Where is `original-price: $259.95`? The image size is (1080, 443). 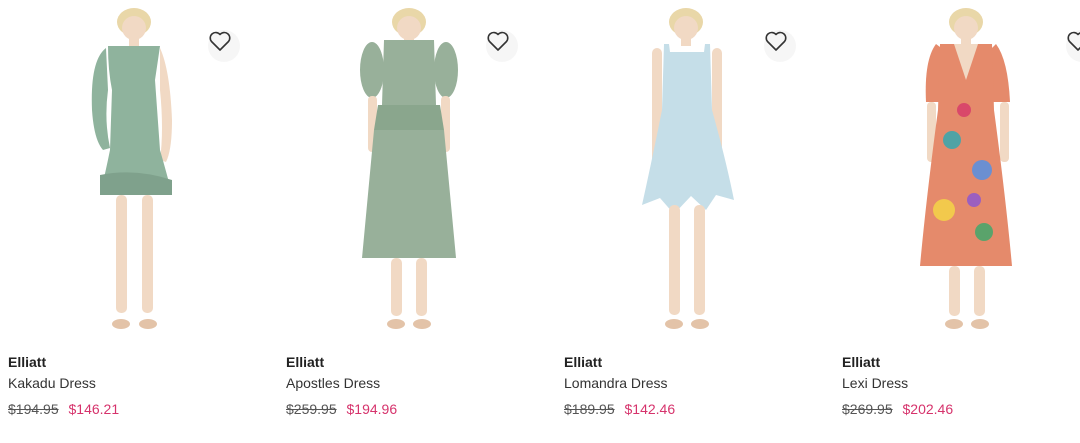 original-price: $259.95 is located at coordinates (311, 409).